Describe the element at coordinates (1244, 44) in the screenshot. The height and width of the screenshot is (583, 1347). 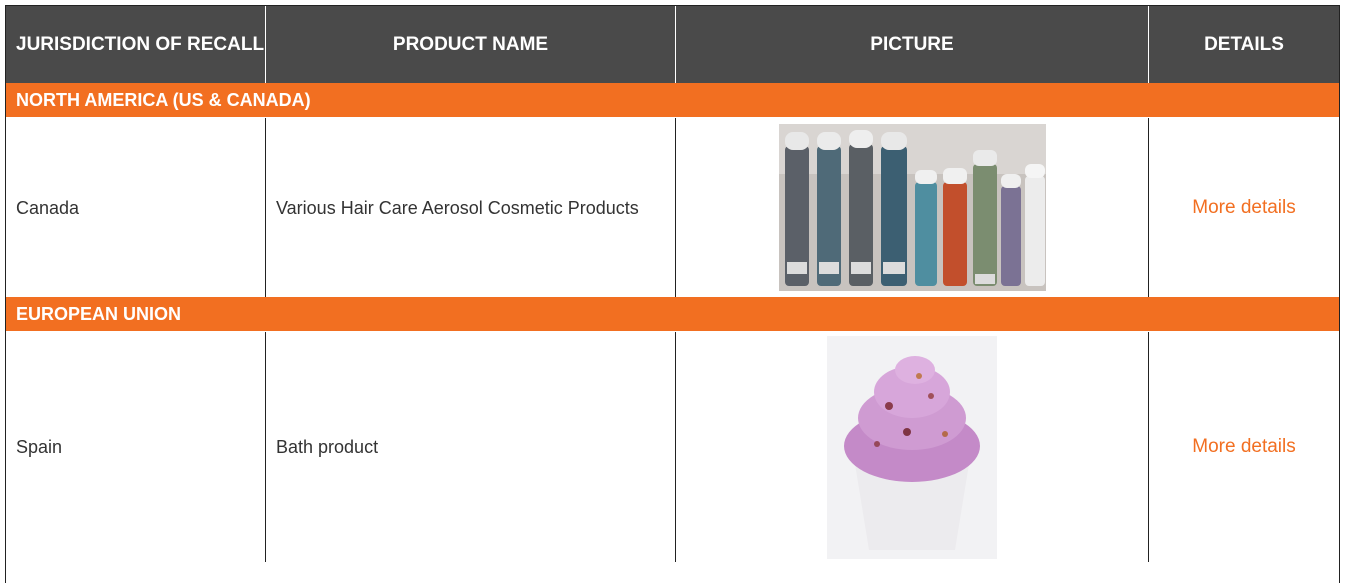
I see `header-details: DETAILS` at that location.